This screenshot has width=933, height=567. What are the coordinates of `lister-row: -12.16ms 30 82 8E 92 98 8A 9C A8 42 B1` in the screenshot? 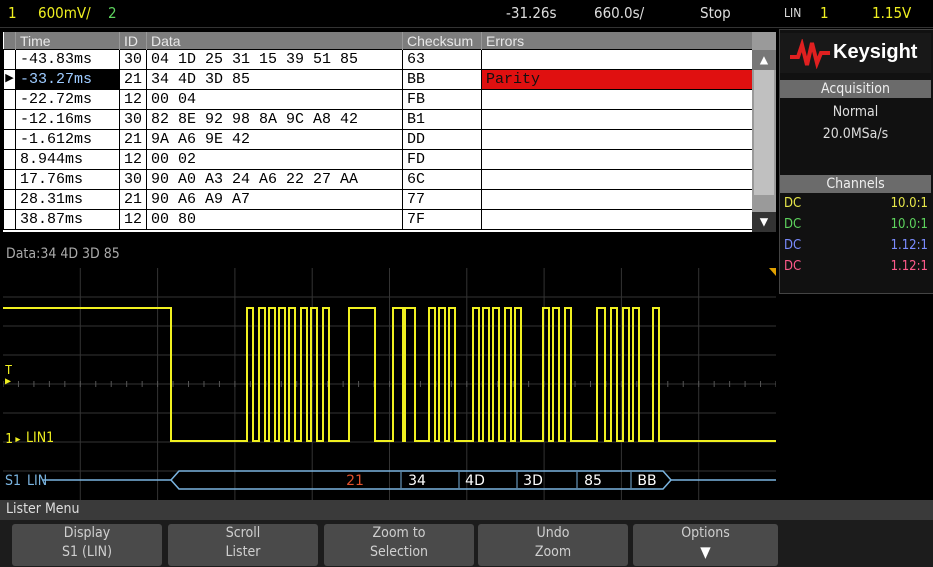 It's located at (378, 119).